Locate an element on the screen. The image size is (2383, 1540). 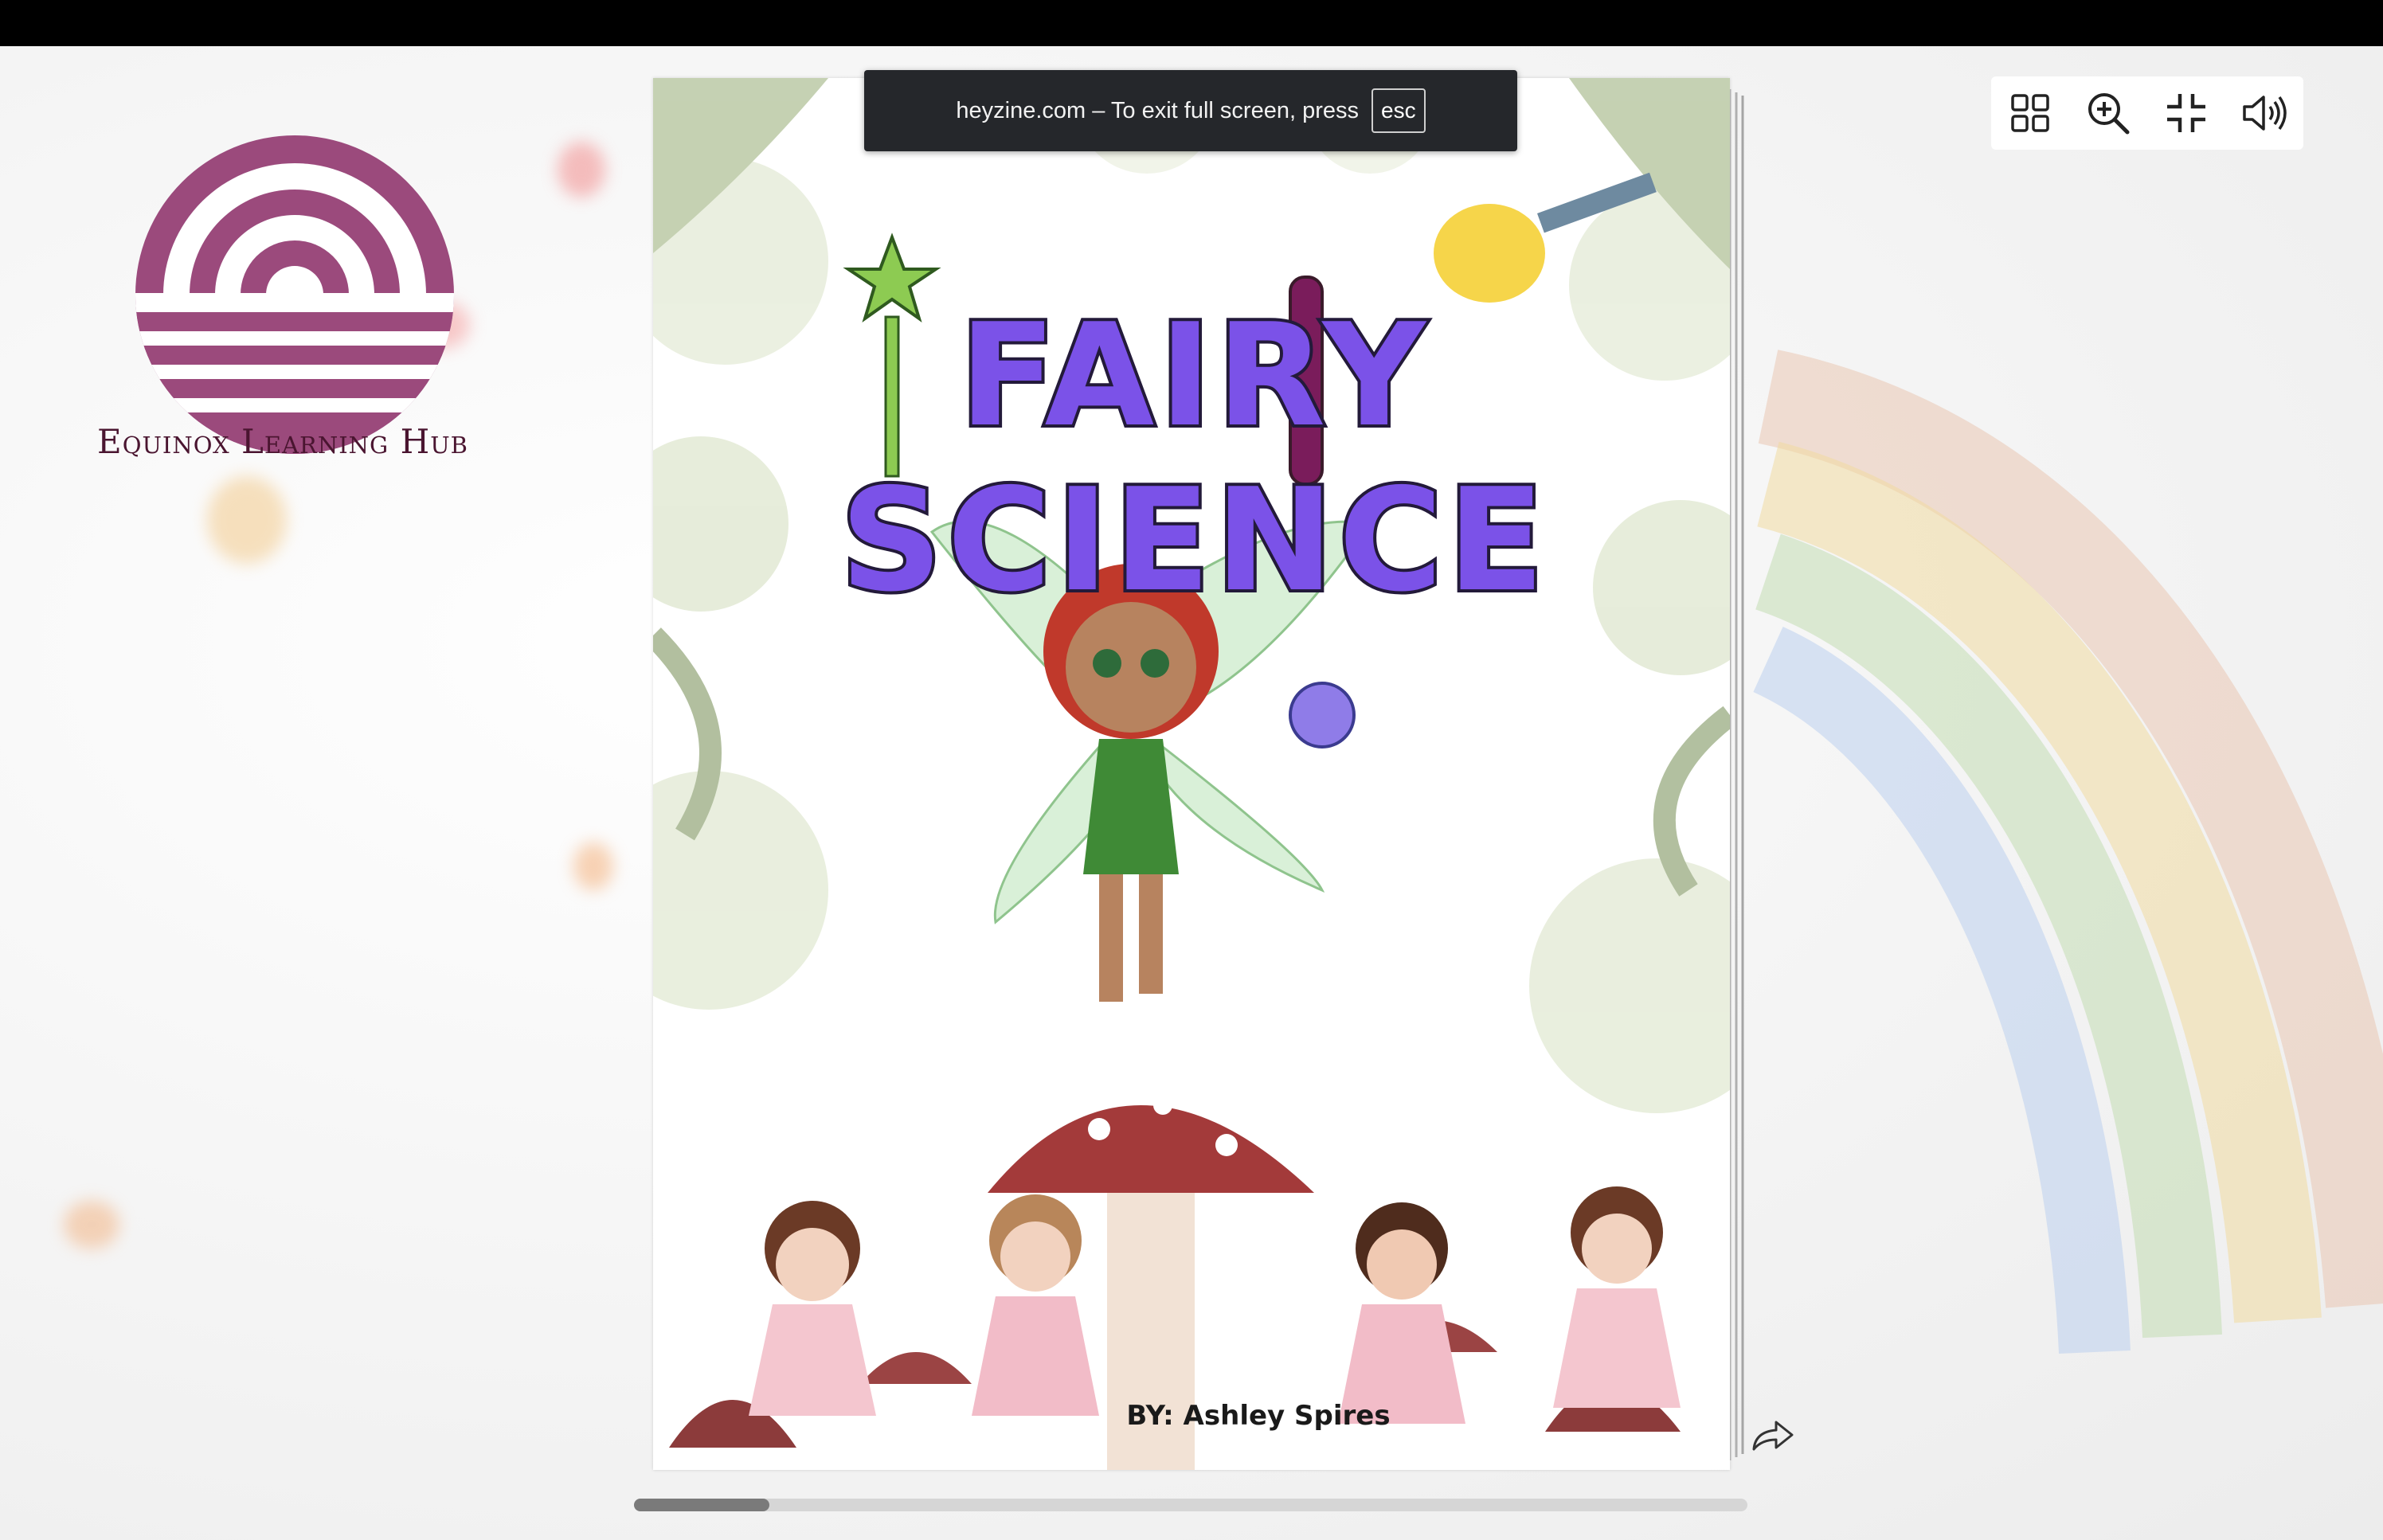
volume-icon is located at coordinates (2265, 113).